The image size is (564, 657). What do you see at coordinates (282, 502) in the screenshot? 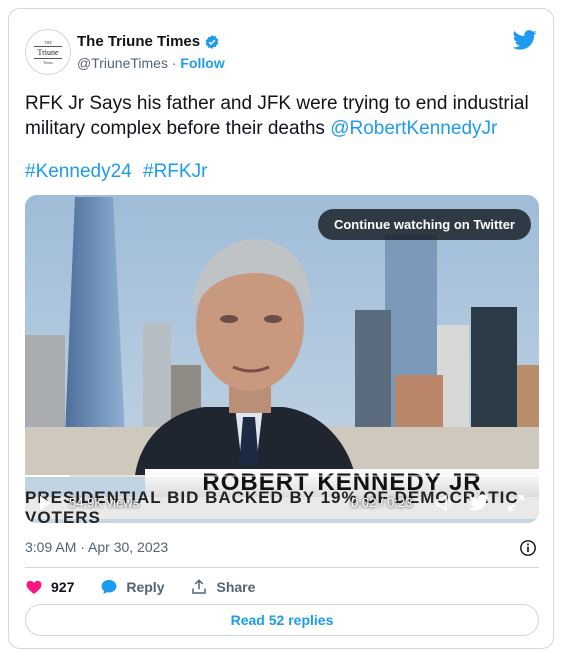
I see `video-controls: 54.9K views 0:02 / 0:23` at bounding box center [282, 502].